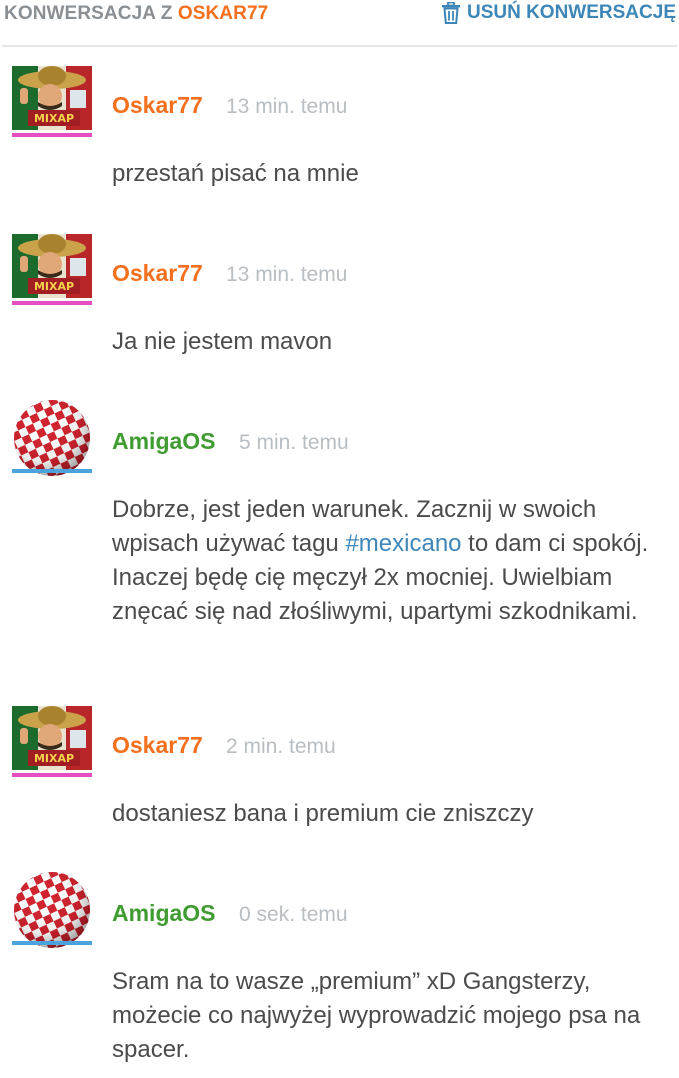 This screenshot has height=1078, width=679. I want to click on trash-icon, so click(450, 13).